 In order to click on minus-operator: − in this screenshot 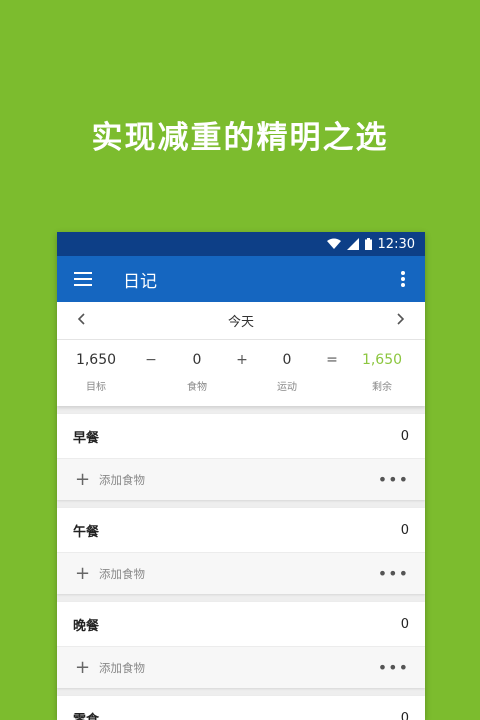, I will do `click(151, 360)`.